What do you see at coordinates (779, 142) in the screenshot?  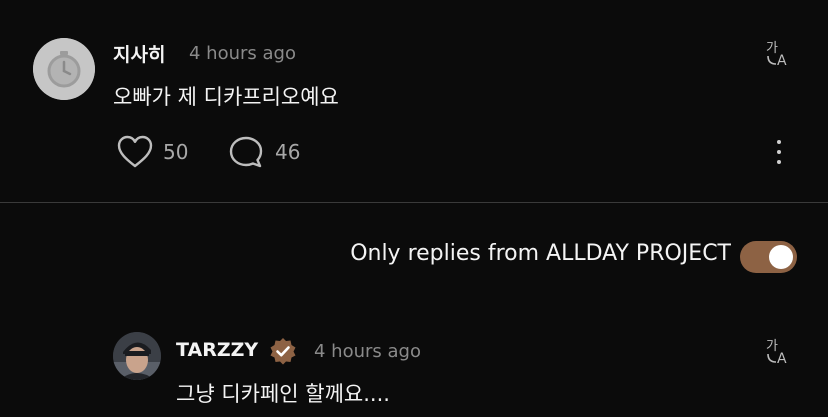 I see `more-vertical-icon` at bounding box center [779, 142].